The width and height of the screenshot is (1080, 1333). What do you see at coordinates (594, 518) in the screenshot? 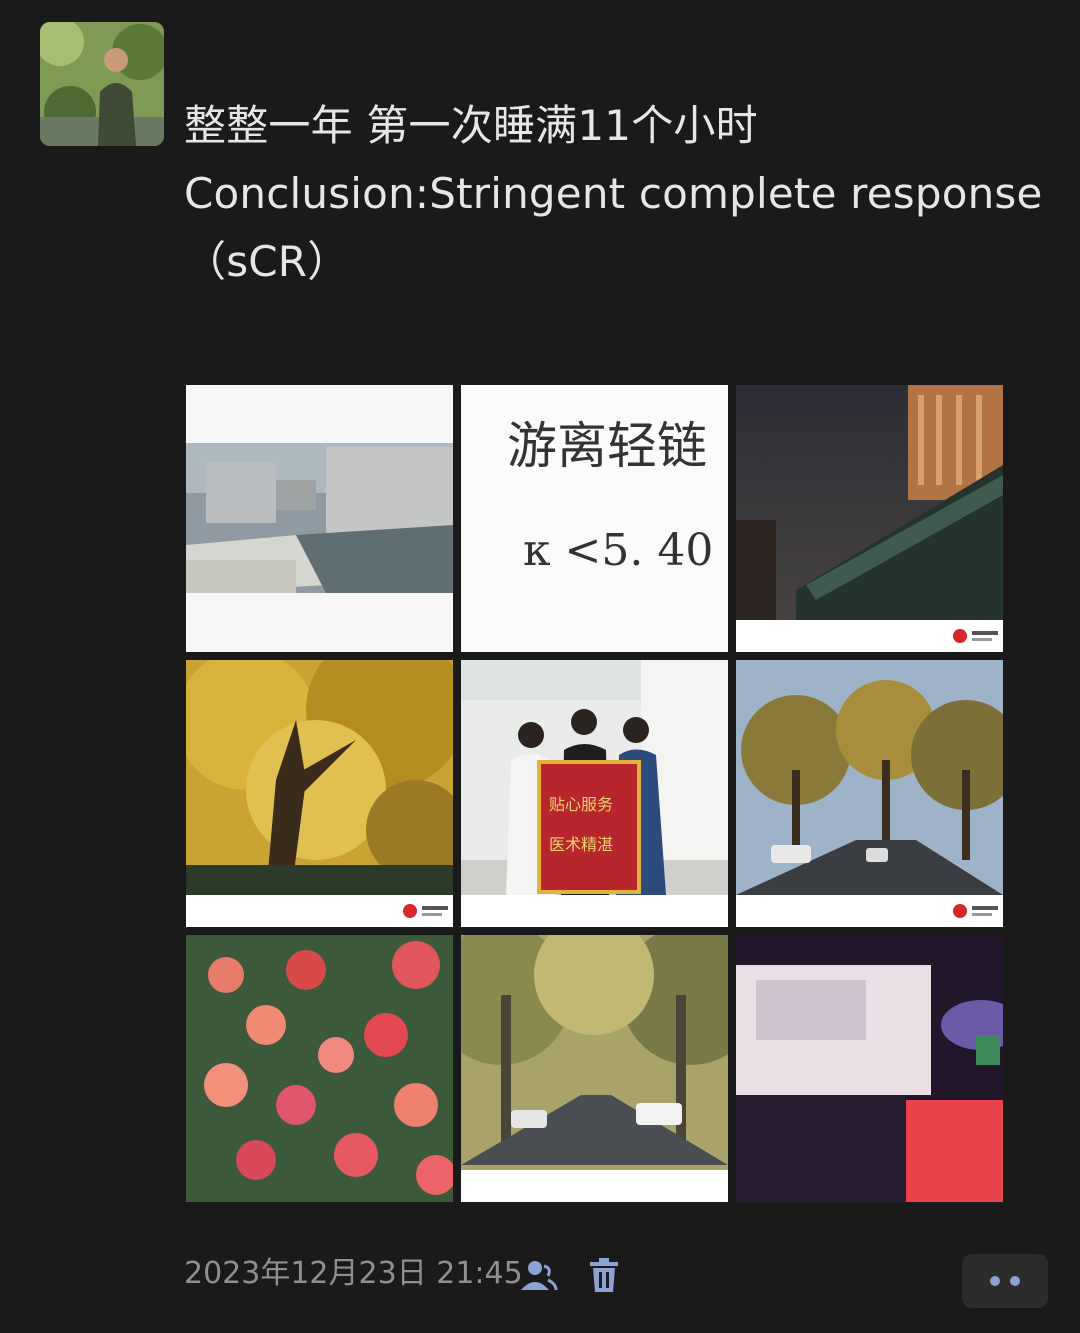
I see `photo-lab-result: 游离轻链 κ <5. 40` at bounding box center [594, 518].